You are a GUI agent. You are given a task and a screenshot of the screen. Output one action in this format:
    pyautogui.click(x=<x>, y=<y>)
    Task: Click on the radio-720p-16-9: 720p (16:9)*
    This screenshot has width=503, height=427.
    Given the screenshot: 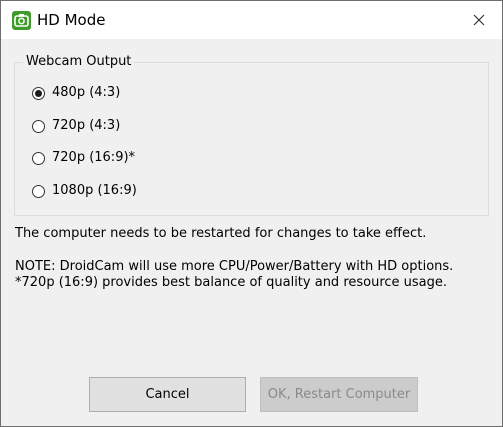 What is the action you would take?
    pyautogui.click(x=83, y=158)
    